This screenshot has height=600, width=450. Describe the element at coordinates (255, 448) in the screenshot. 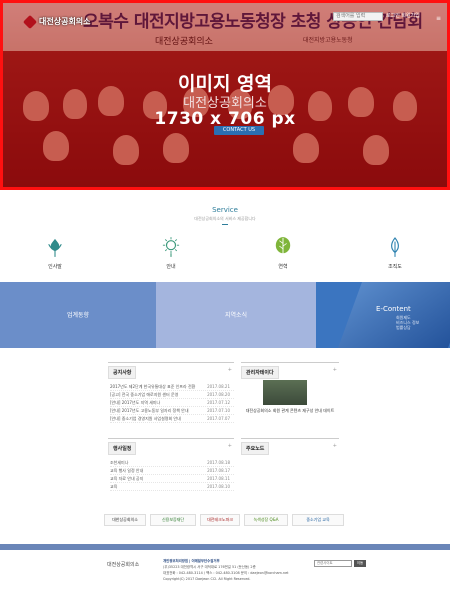

I see `links-tab: 주요노드` at that location.